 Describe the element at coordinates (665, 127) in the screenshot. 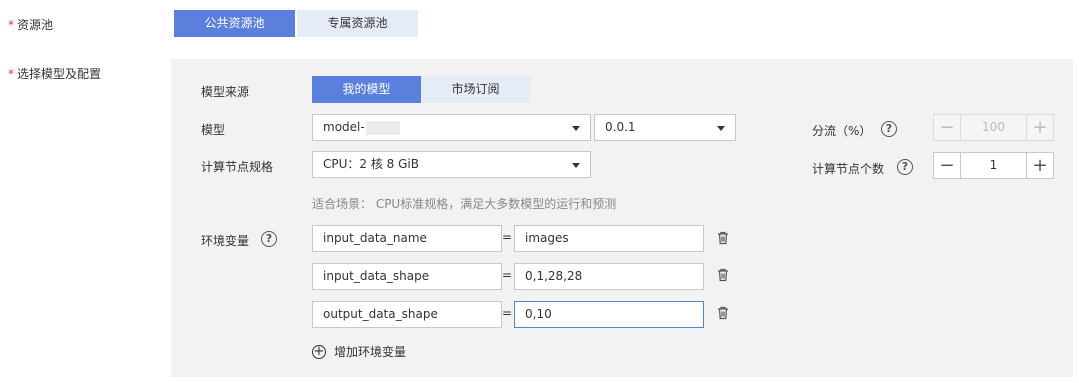

I see `model-version-select: 0.0.1` at that location.